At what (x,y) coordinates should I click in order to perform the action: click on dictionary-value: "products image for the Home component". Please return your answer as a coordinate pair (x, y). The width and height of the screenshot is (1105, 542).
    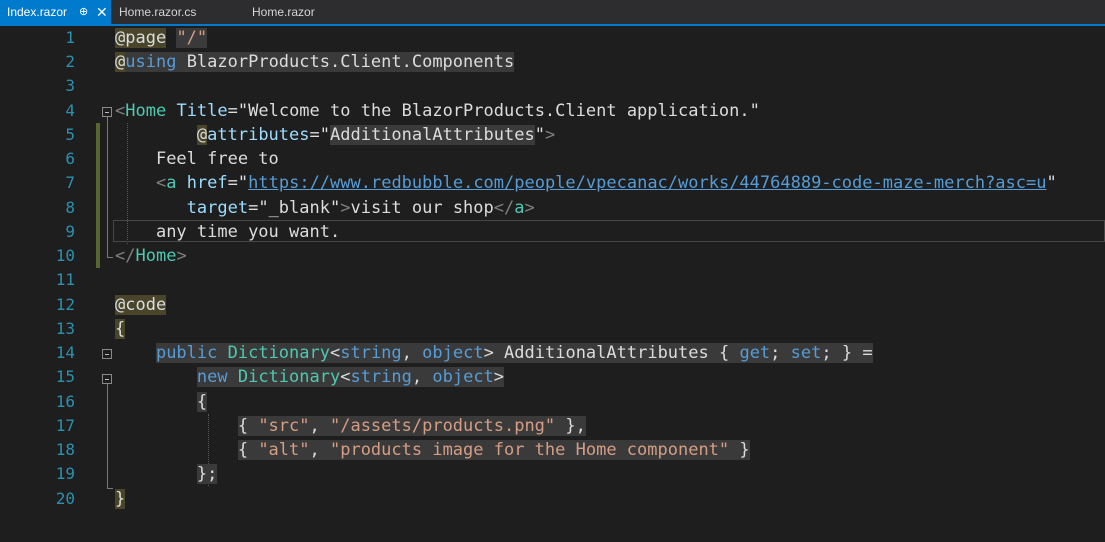
    Looking at the image, I should click on (529, 450).